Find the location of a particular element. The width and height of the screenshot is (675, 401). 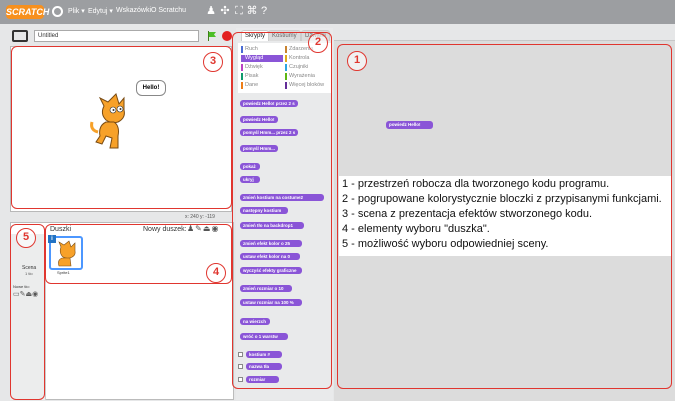

menu-file: Plik ▾ is located at coordinates (76, 11).